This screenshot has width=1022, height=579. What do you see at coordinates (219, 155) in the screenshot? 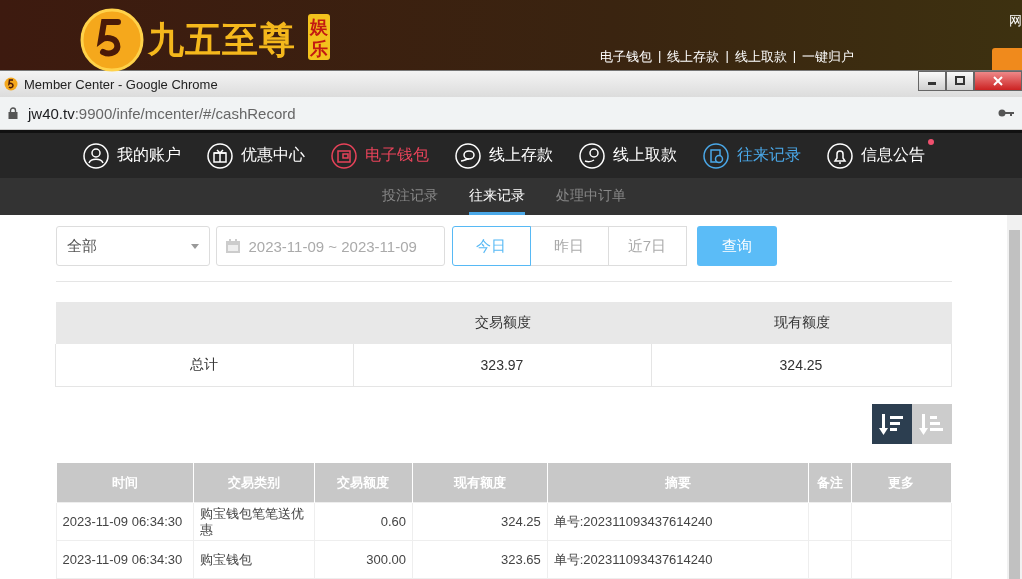
I see `gift-icon` at bounding box center [219, 155].